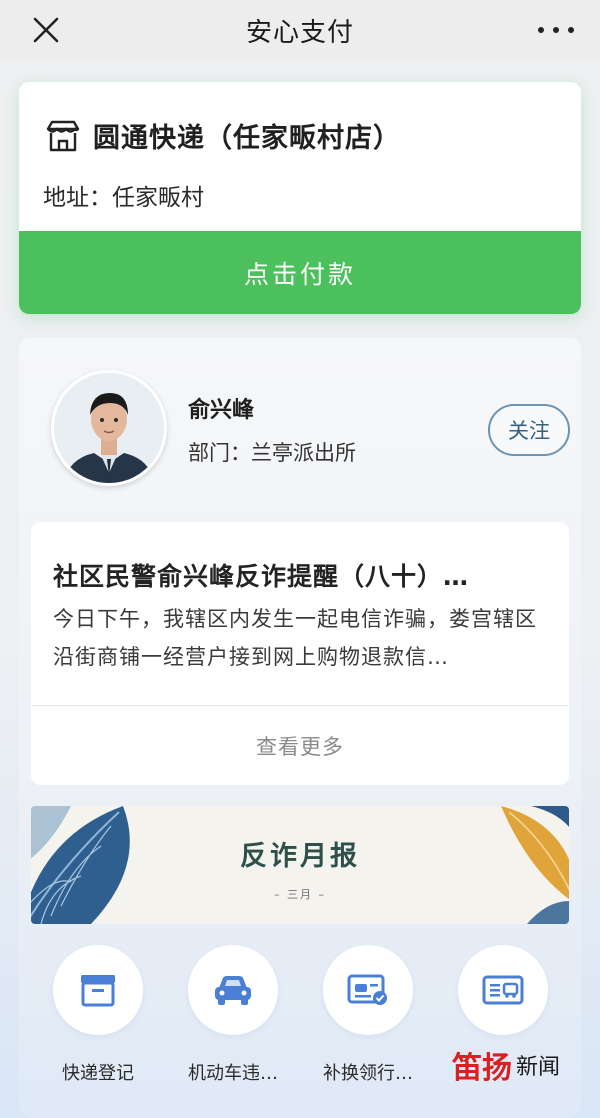  What do you see at coordinates (300, 272) in the screenshot?
I see `pay-button: 点击付款` at bounding box center [300, 272].